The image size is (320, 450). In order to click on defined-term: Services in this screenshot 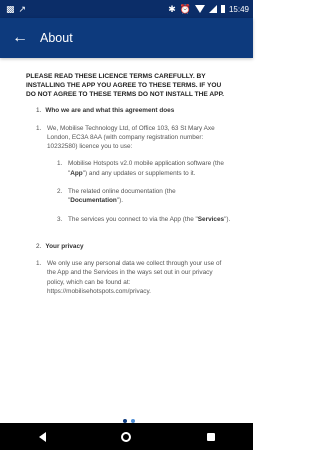, I will do `click(211, 219)`.